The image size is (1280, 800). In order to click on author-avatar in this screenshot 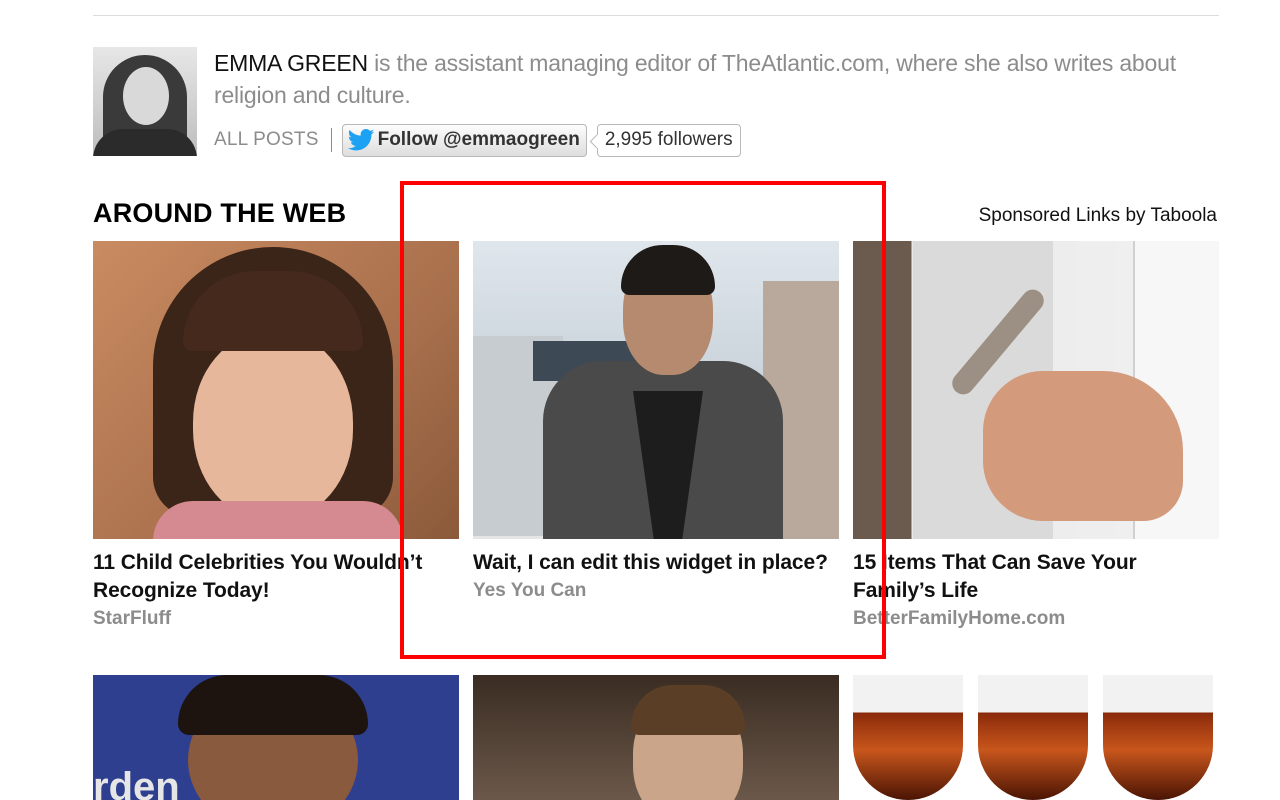, I will do `click(145, 101)`.